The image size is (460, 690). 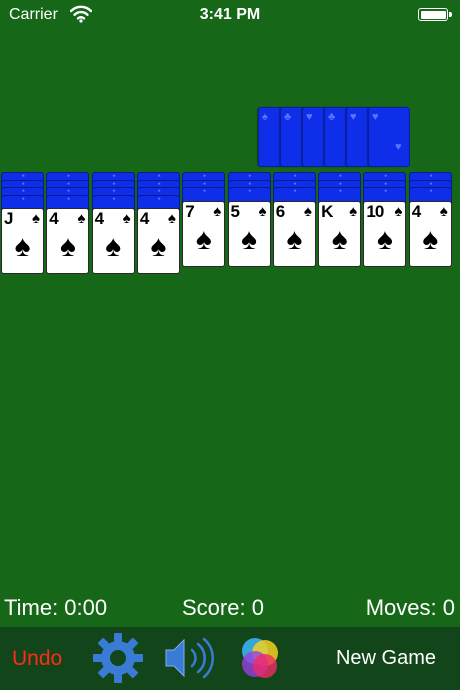 I want to click on card-rank: 5, so click(x=235, y=211).